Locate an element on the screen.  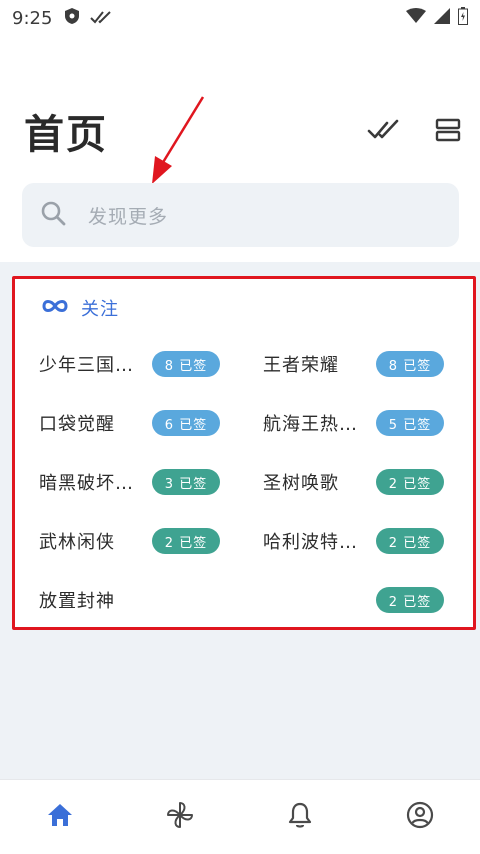
nav-discover is located at coordinates (180, 817).